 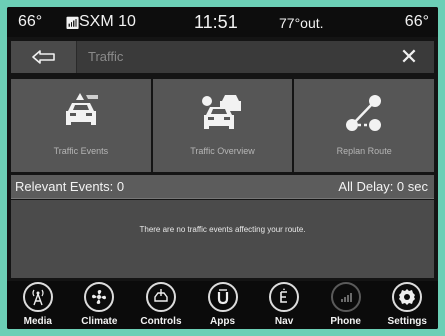 I want to click on traffic-overview-icon, so click(x=221, y=112).